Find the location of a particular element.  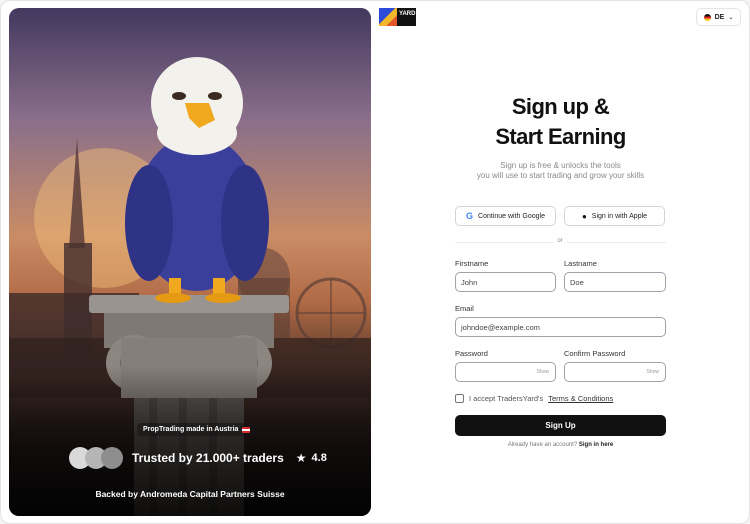

logo-wordmark: YARD is located at coordinates (406, 17).